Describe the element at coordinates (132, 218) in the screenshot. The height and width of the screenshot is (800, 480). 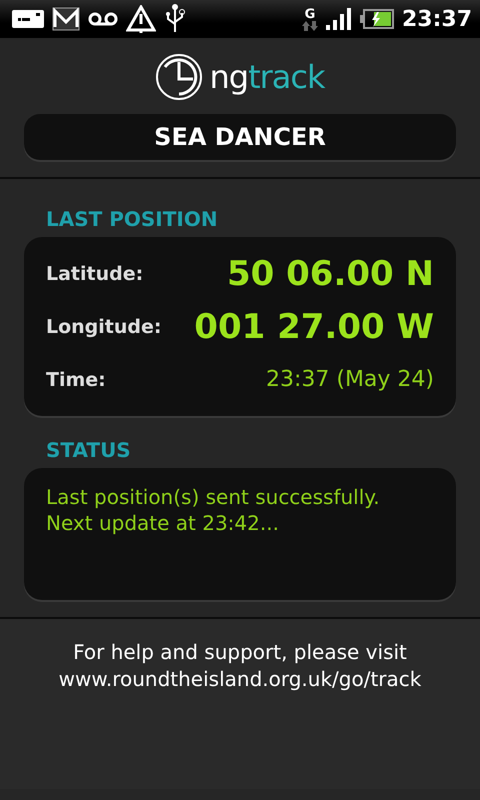
I see `section-heading: LAST POSITION` at that location.